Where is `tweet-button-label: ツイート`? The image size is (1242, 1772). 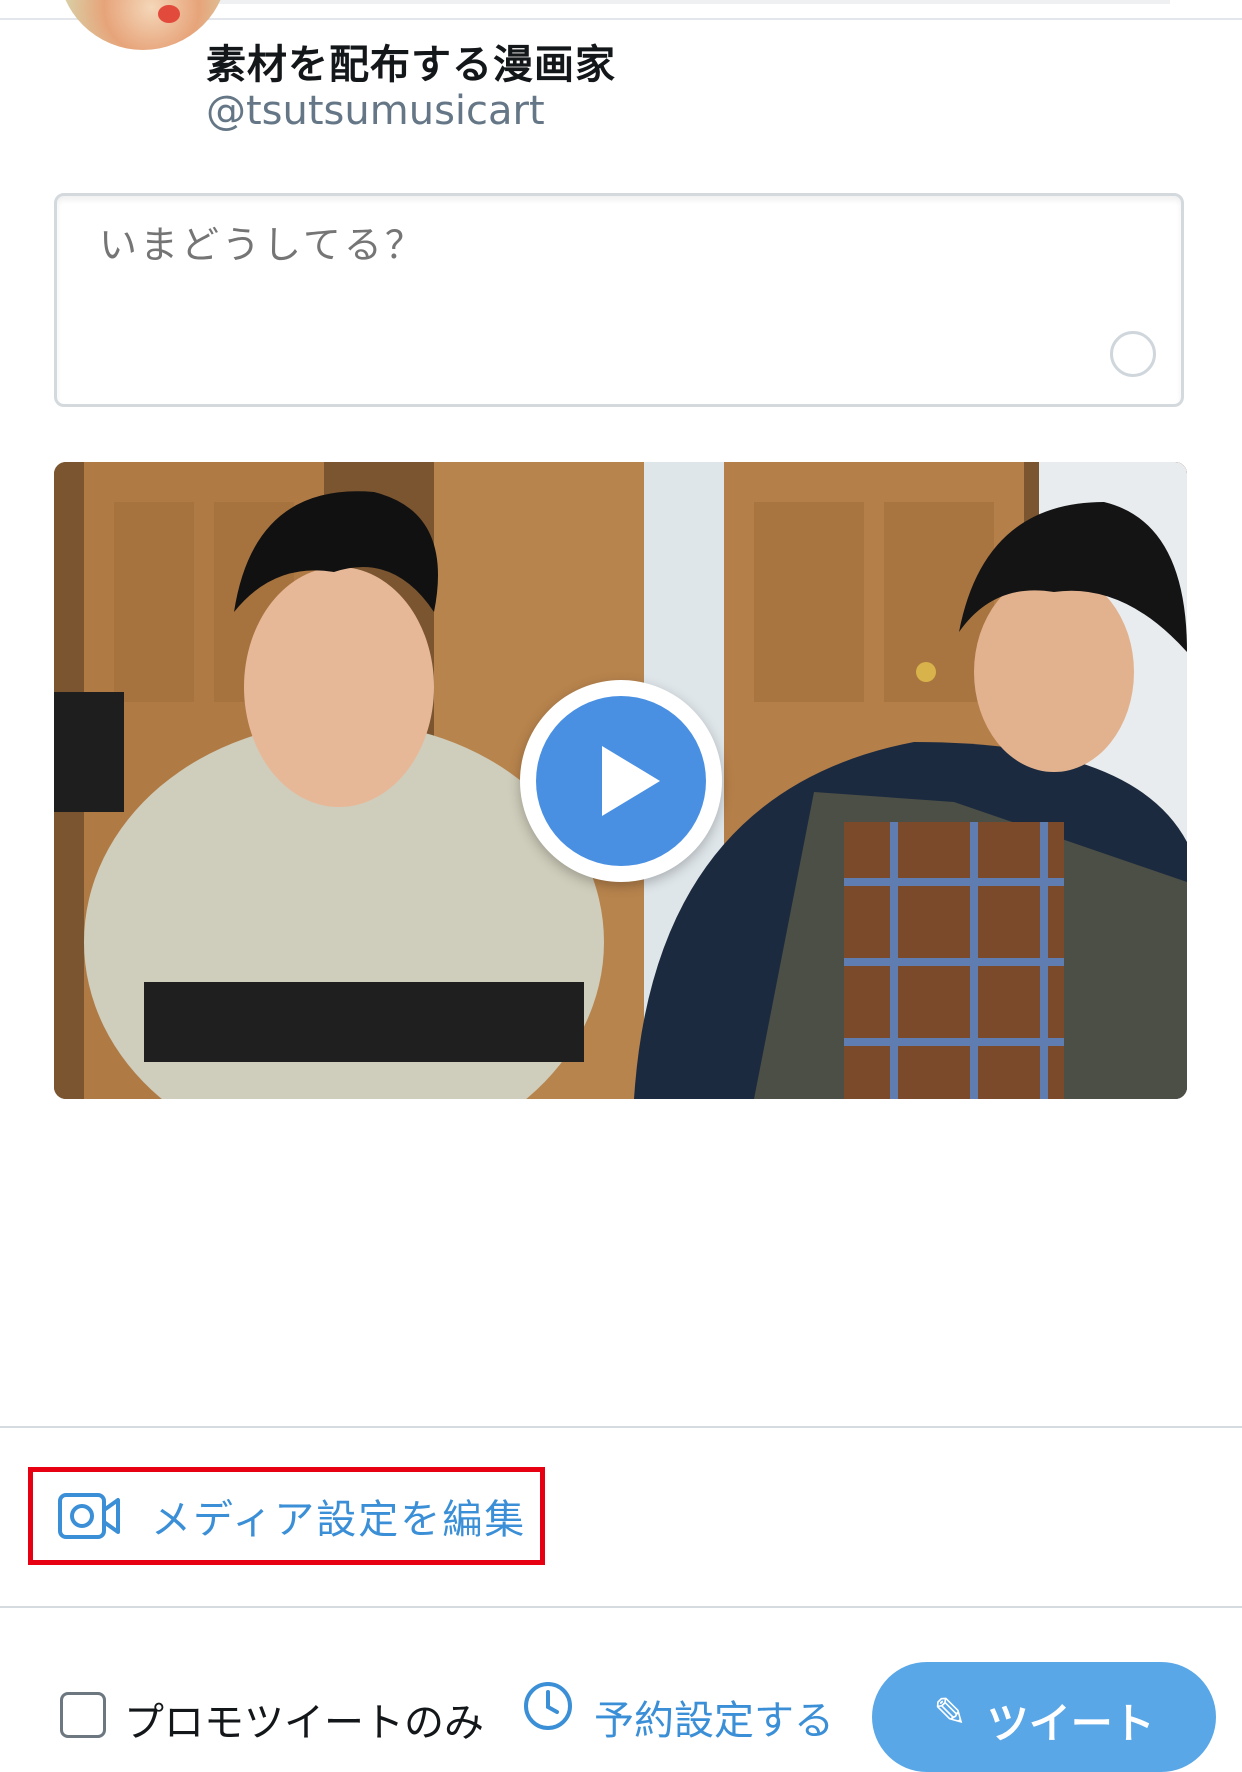 tweet-button-label: ツイート is located at coordinates (1070, 1723).